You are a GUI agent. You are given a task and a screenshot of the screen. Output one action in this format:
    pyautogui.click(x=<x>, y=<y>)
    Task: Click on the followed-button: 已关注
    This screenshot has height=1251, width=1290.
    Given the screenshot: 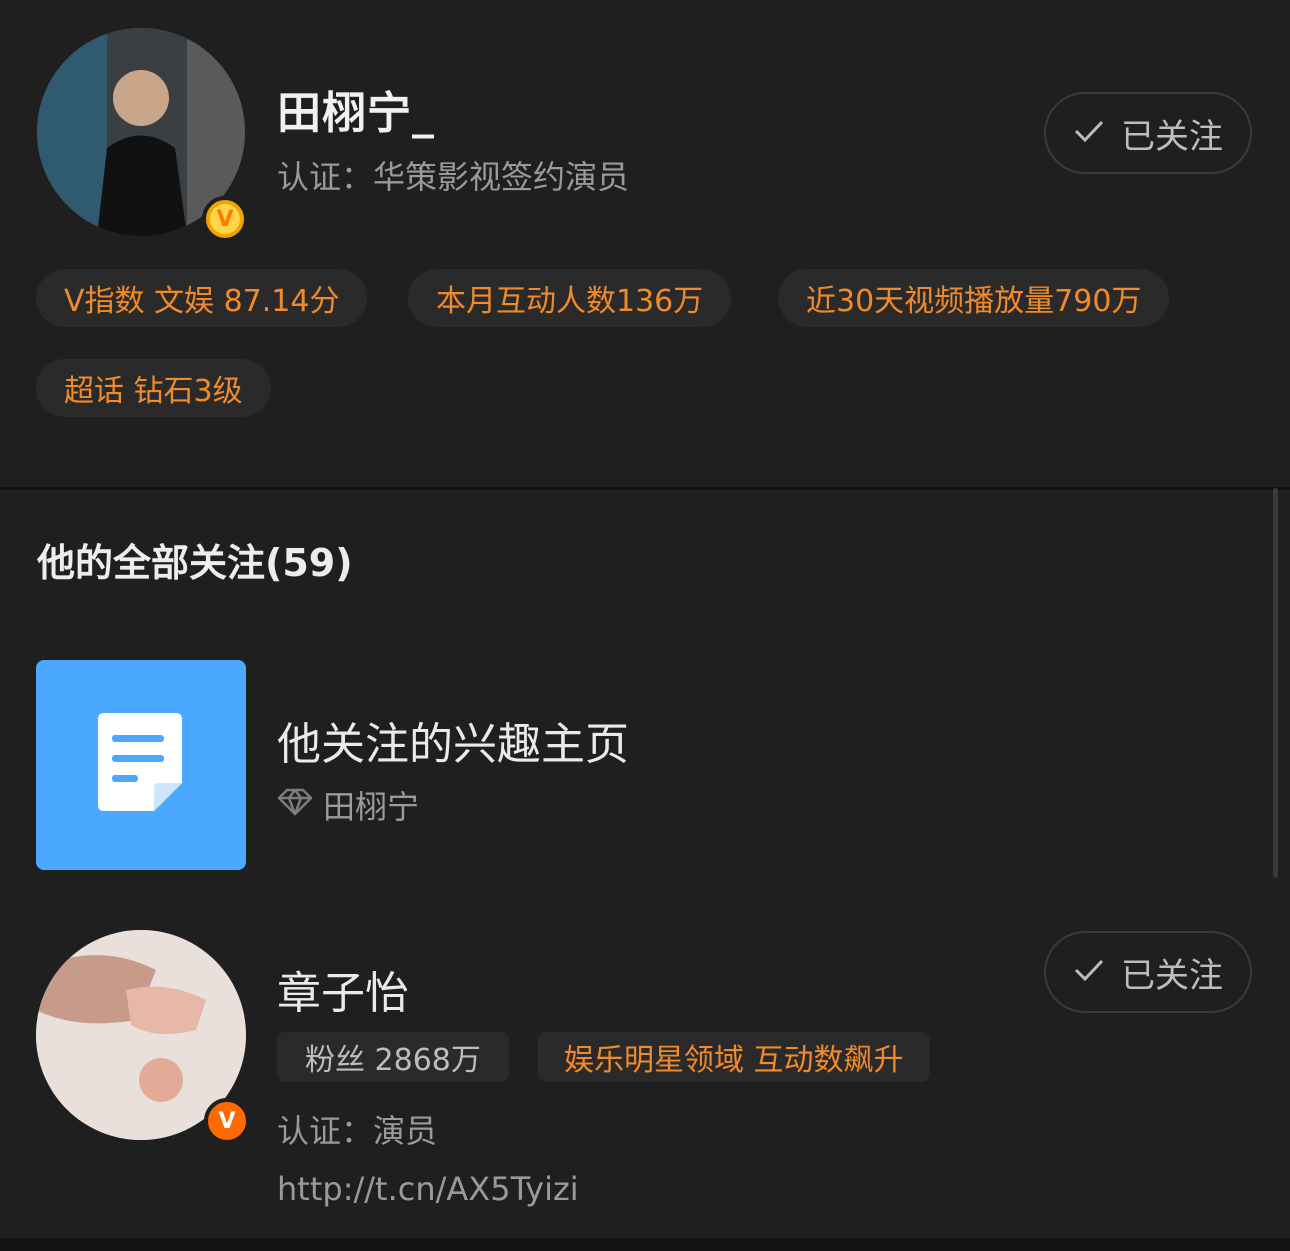 What is the action you would take?
    pyautogui.click(x=1148, y=133)
    